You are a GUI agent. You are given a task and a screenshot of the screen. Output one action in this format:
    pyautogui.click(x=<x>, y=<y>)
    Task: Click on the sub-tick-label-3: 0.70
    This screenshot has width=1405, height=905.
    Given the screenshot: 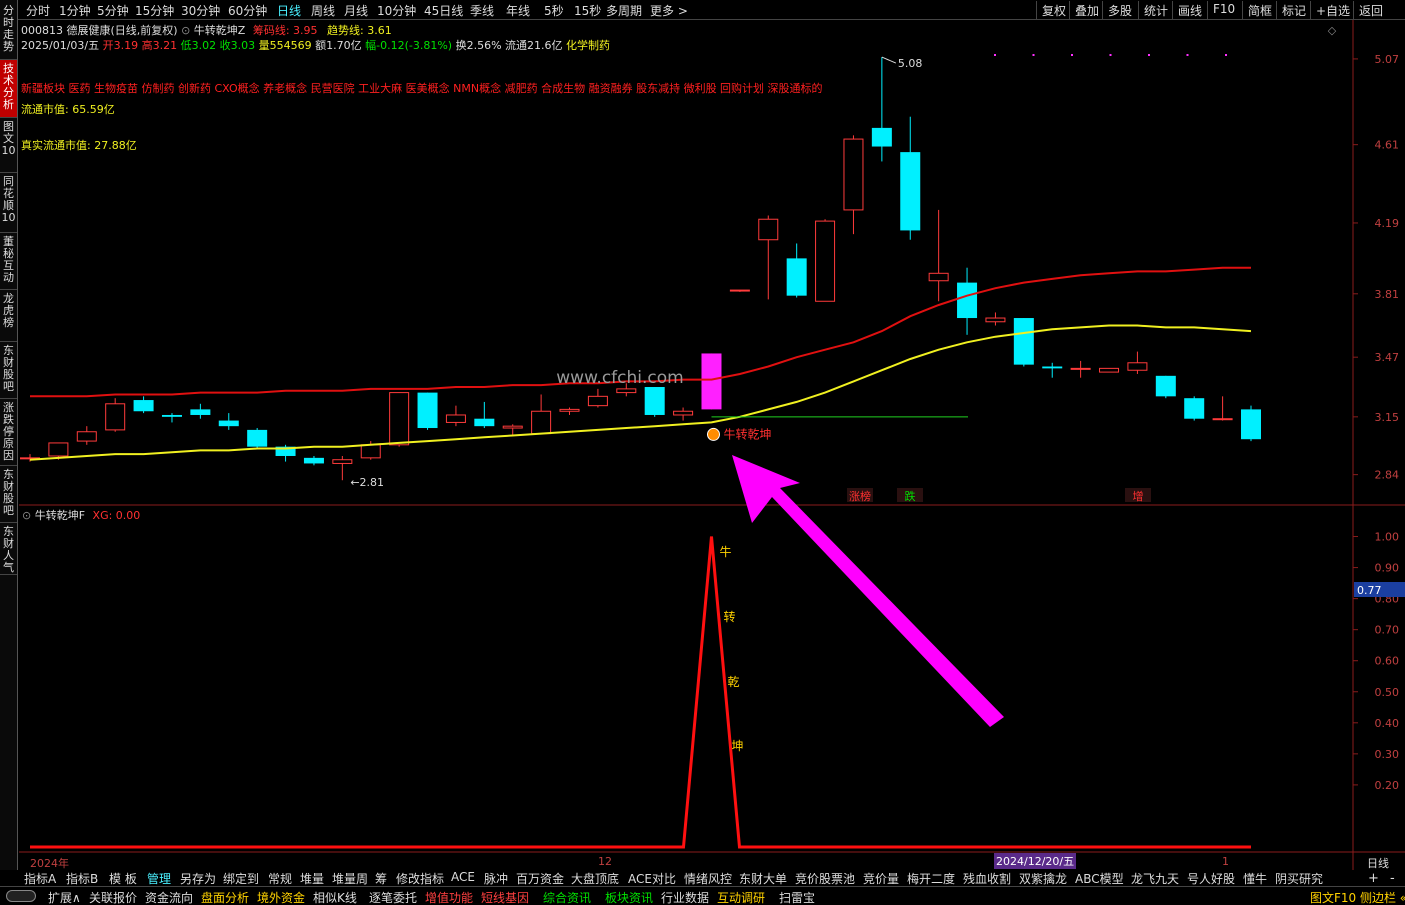 What is the action you would take?
    pyautogui.click(x=1387, y=630)
    